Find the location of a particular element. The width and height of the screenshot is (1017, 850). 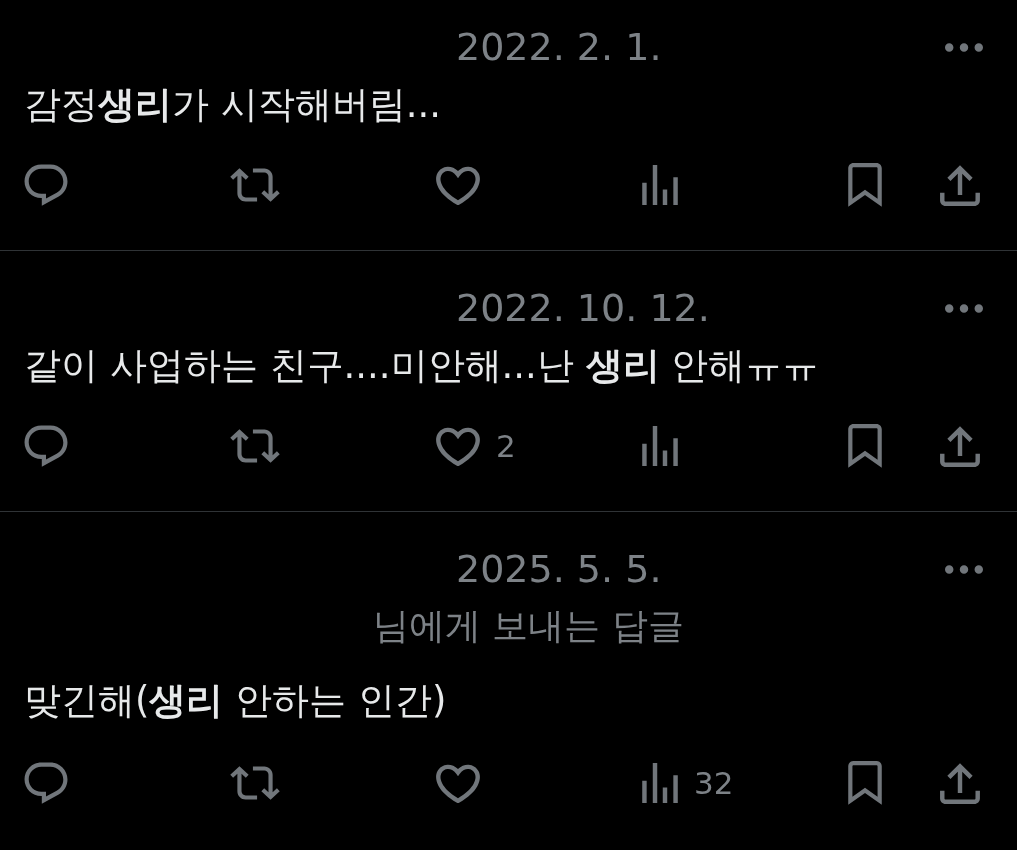

post-text: 맞긴해(생리 안하는 인간) is located at coordinates (236, 701).